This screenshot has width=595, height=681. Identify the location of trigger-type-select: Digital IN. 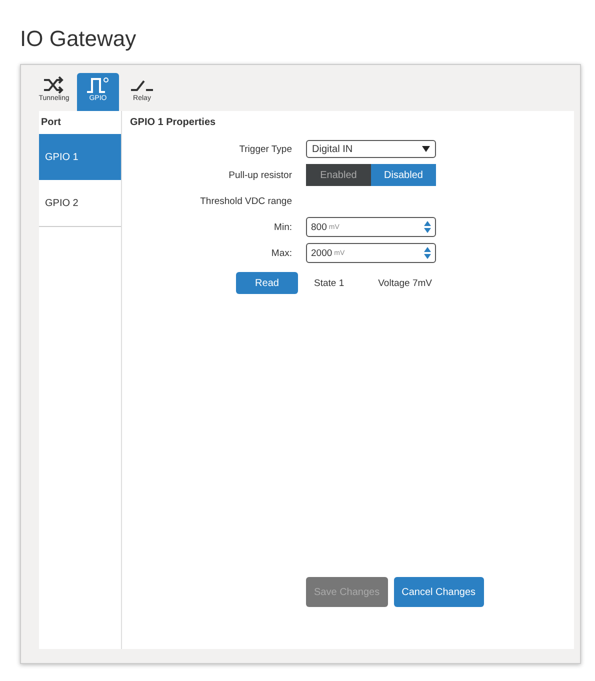
(371, 149).